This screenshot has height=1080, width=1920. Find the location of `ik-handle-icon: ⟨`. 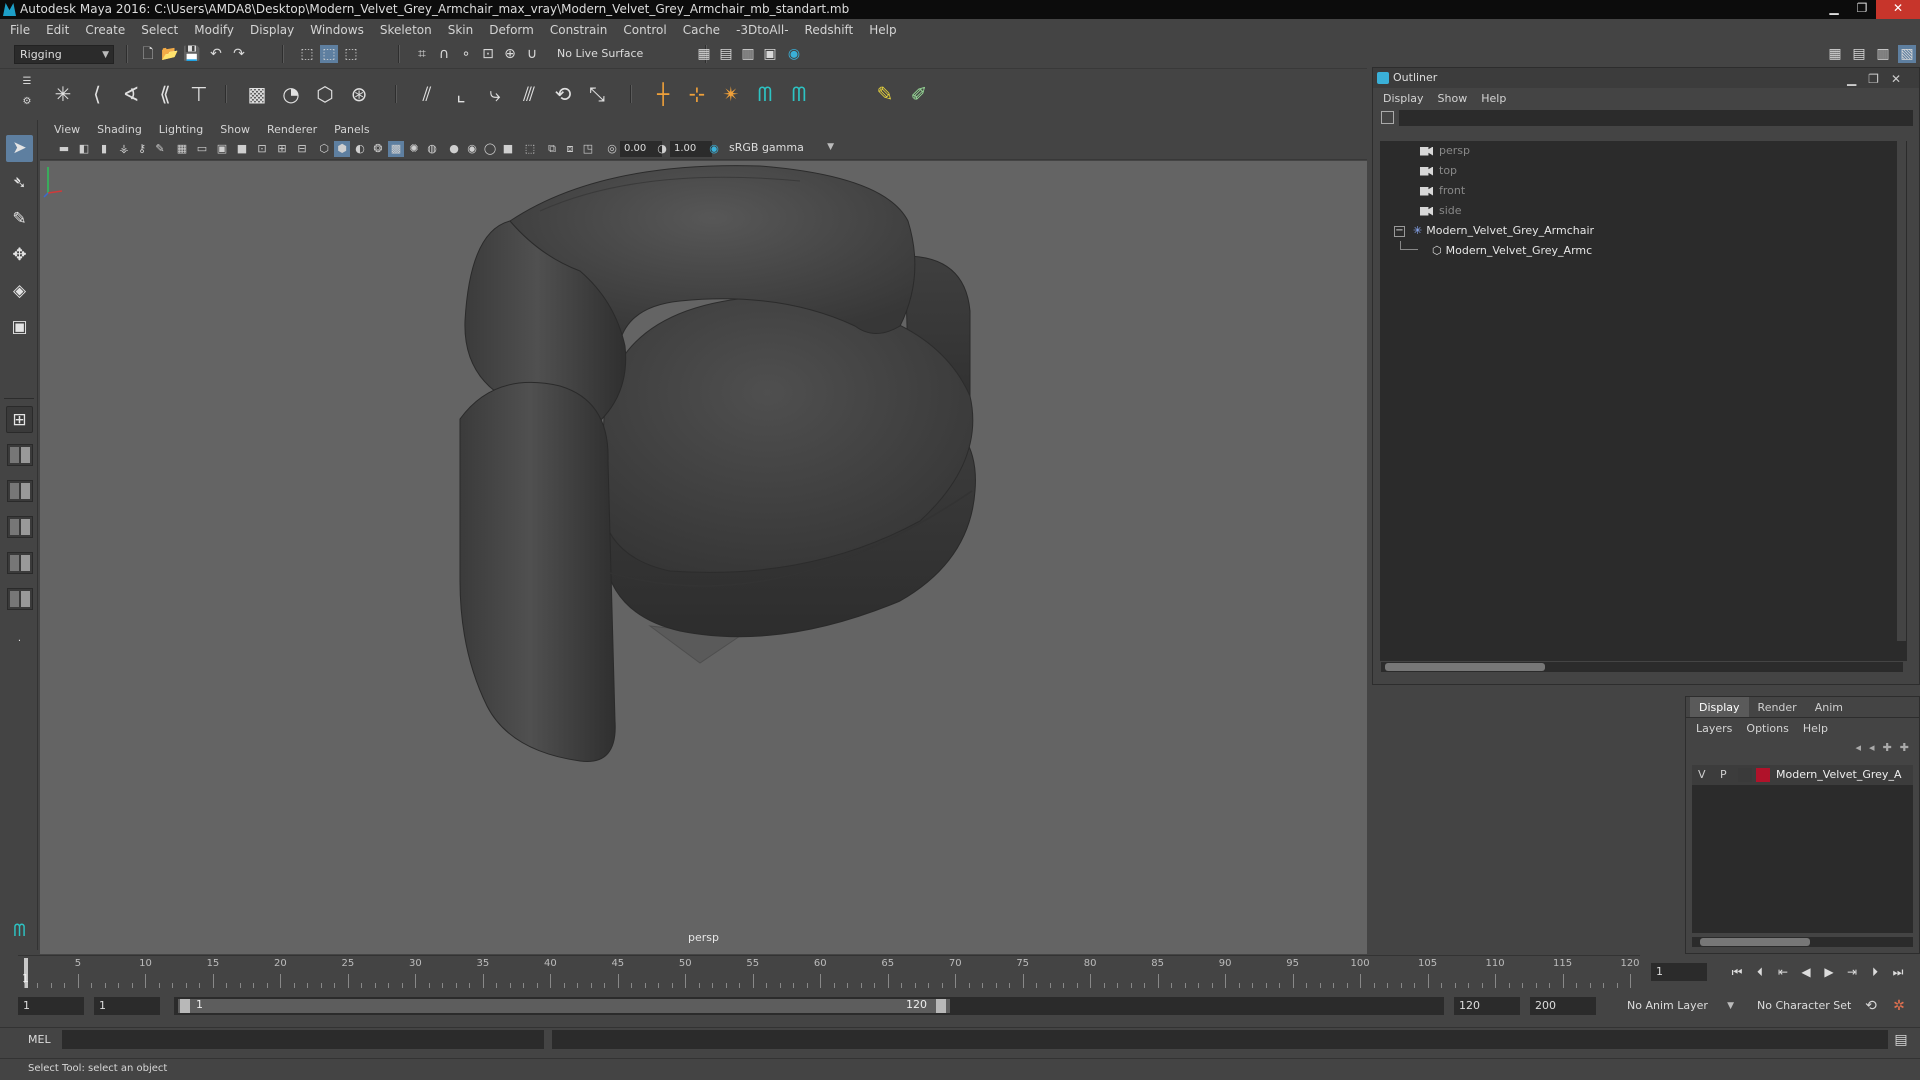

ik-handle-icon: ⟨ is located at coordinates (97, 94).